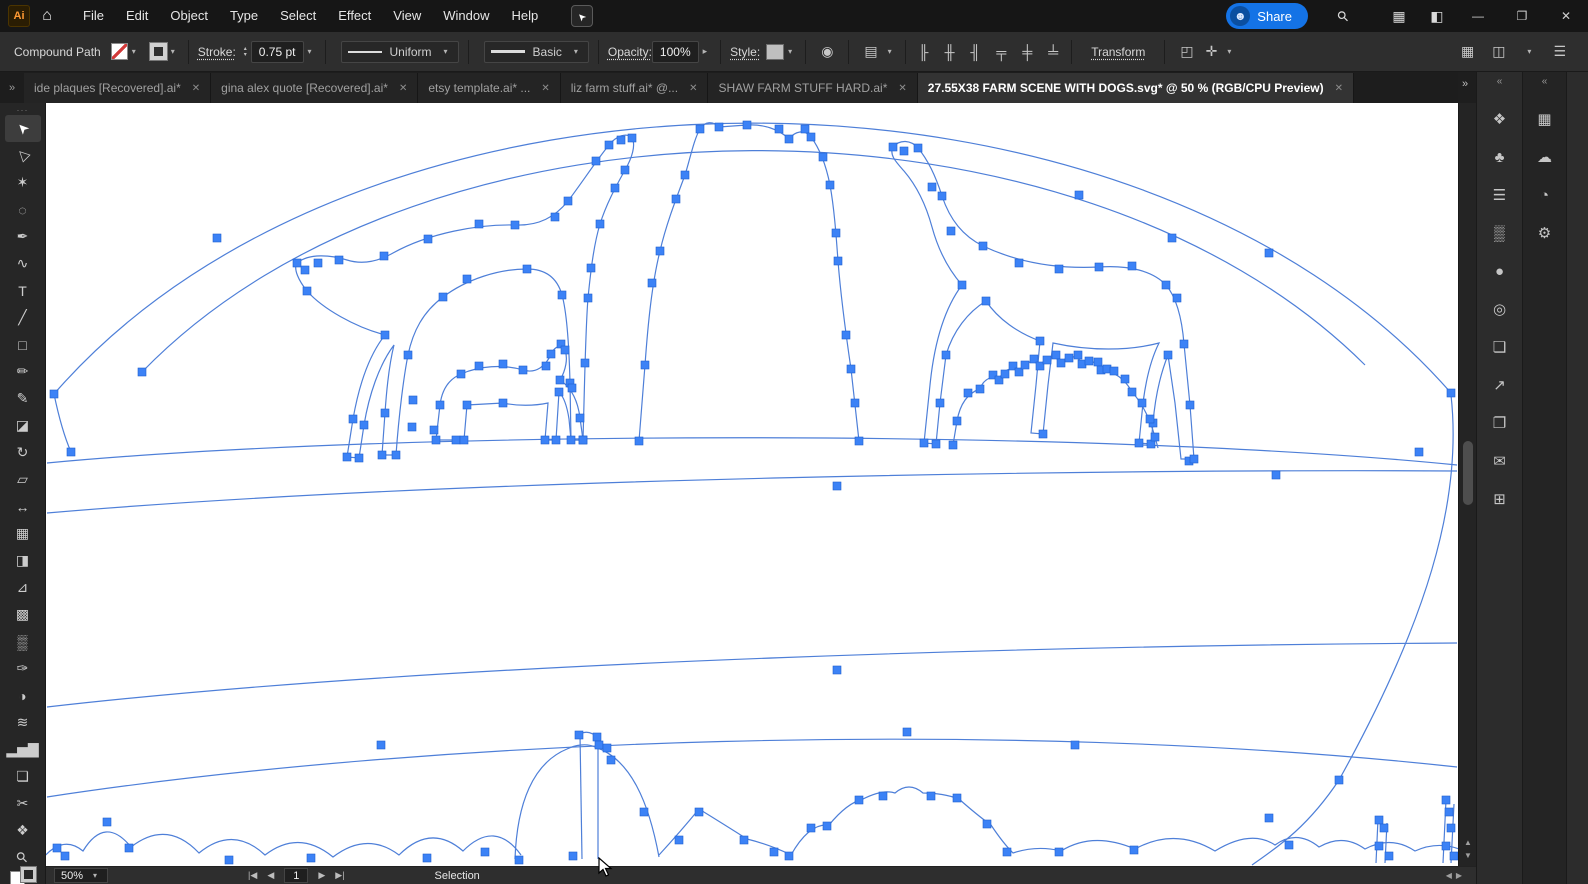 The width and height of the screenshot is (1588, 884). I want to click on scale-tool: ▱, so click(23, 479).